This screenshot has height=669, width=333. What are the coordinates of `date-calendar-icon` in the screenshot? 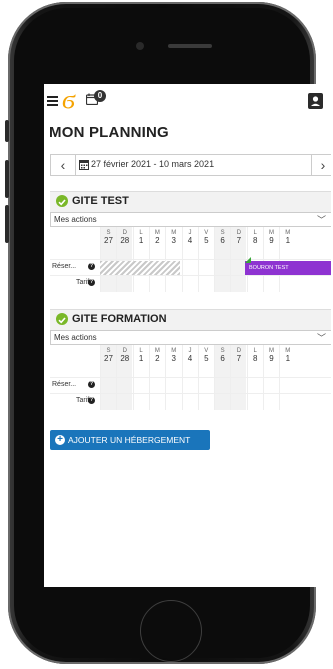 It's located at (84, 164).